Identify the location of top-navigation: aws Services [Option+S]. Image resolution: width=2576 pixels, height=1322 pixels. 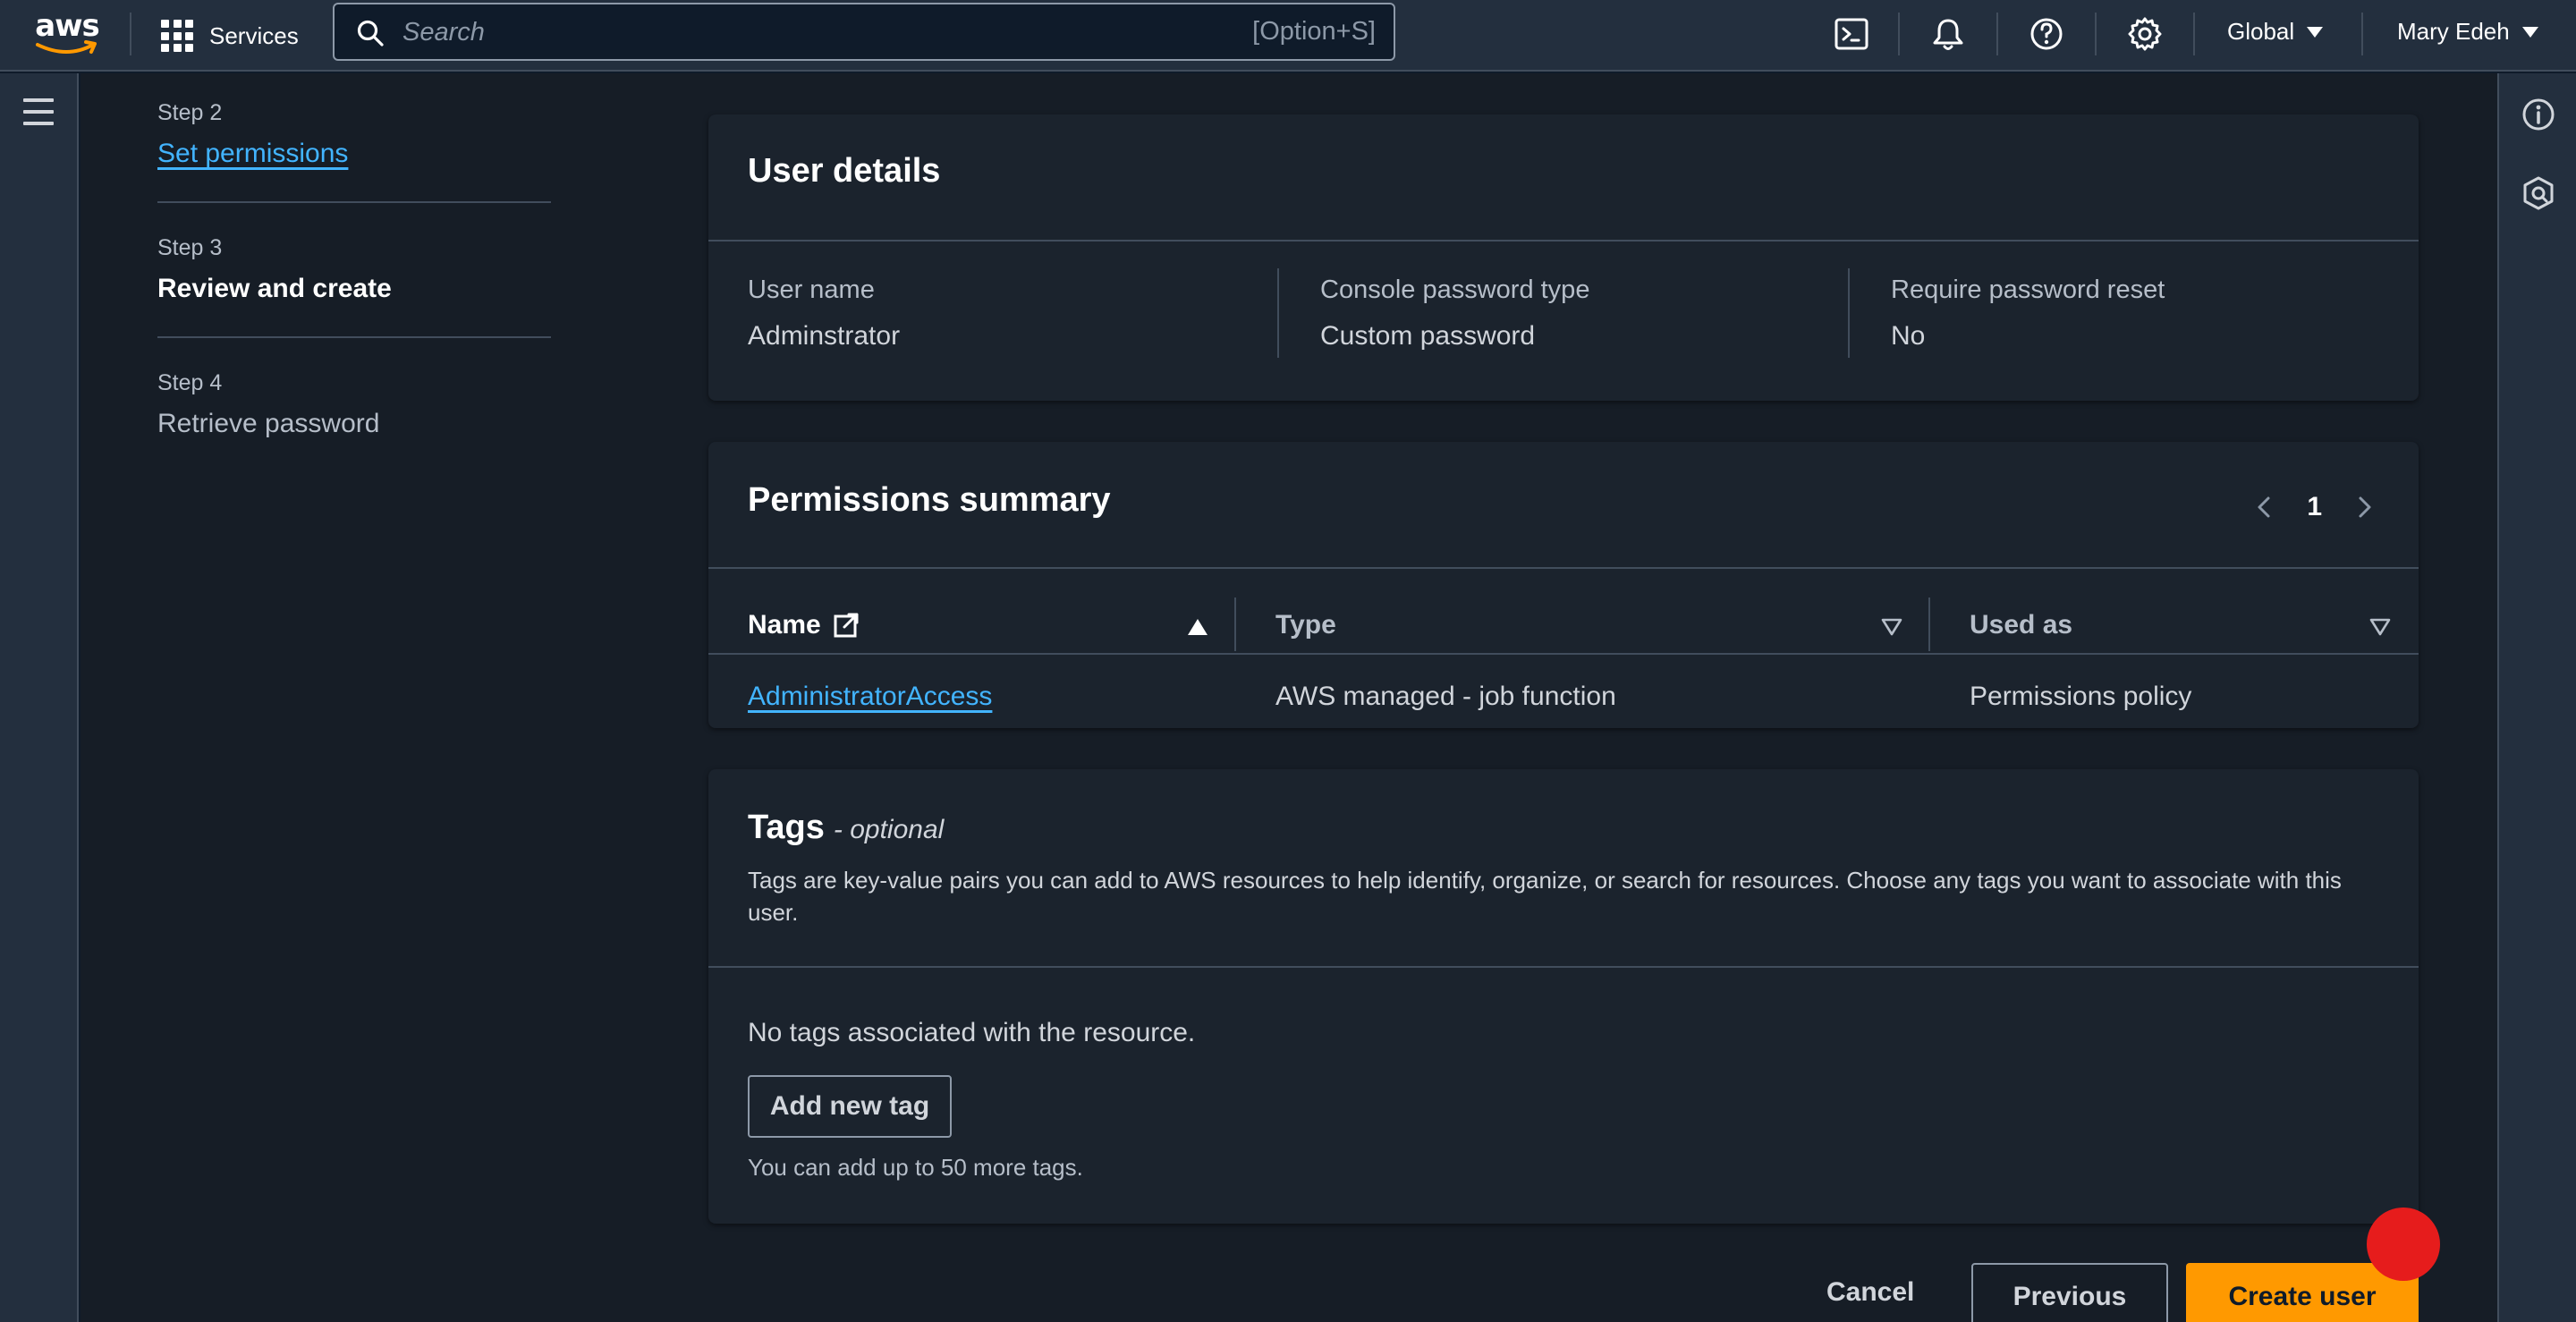
(1288, 36).